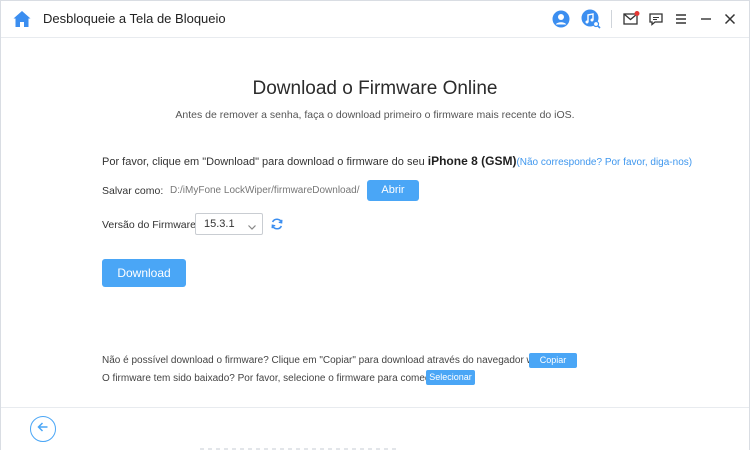 This screenshot has width=750, height=450. I want to click on mail-icon, so click(631, 19).